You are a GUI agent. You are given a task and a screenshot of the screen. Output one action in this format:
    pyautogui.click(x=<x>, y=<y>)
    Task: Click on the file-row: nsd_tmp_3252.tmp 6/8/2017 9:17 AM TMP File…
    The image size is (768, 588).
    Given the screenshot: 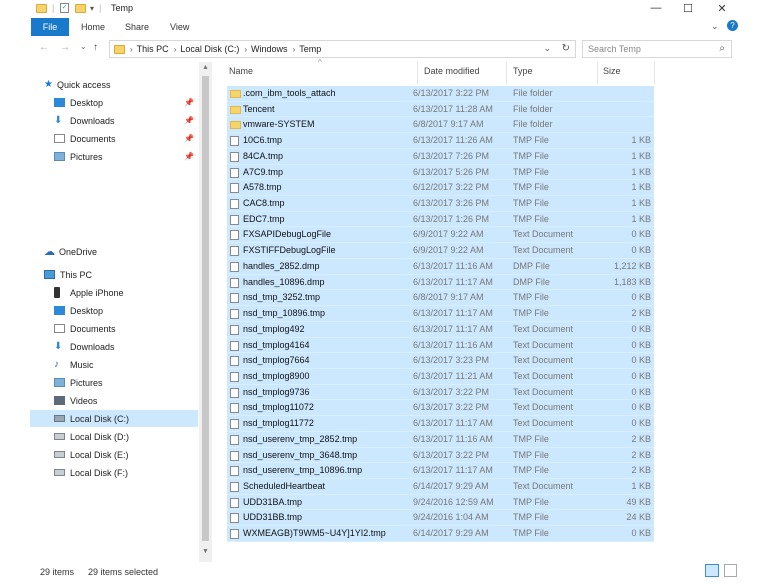 What is the action you would take?
    pyautogui.click(x=440, y=298)
    